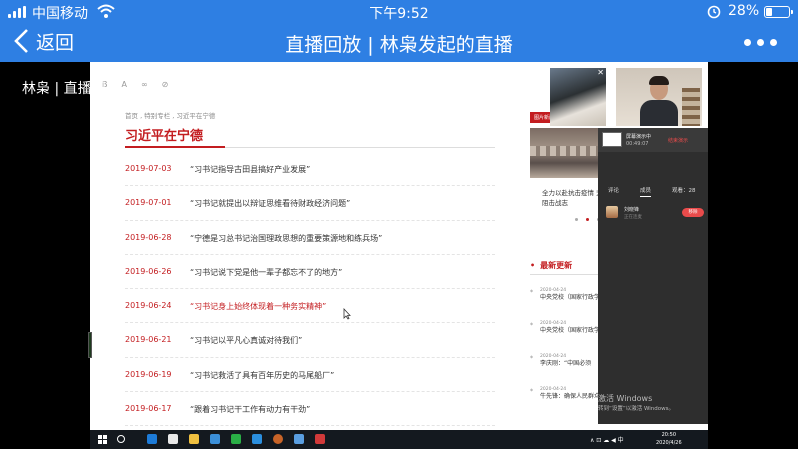 Image resolution: width=798 pixels, height=449 pixels. What do you see at coordinates (636, 409) in the screenshot?
I see `activation-subtitle: 转到“设置”以激活 Windows。` at bounding box center [636, 409].